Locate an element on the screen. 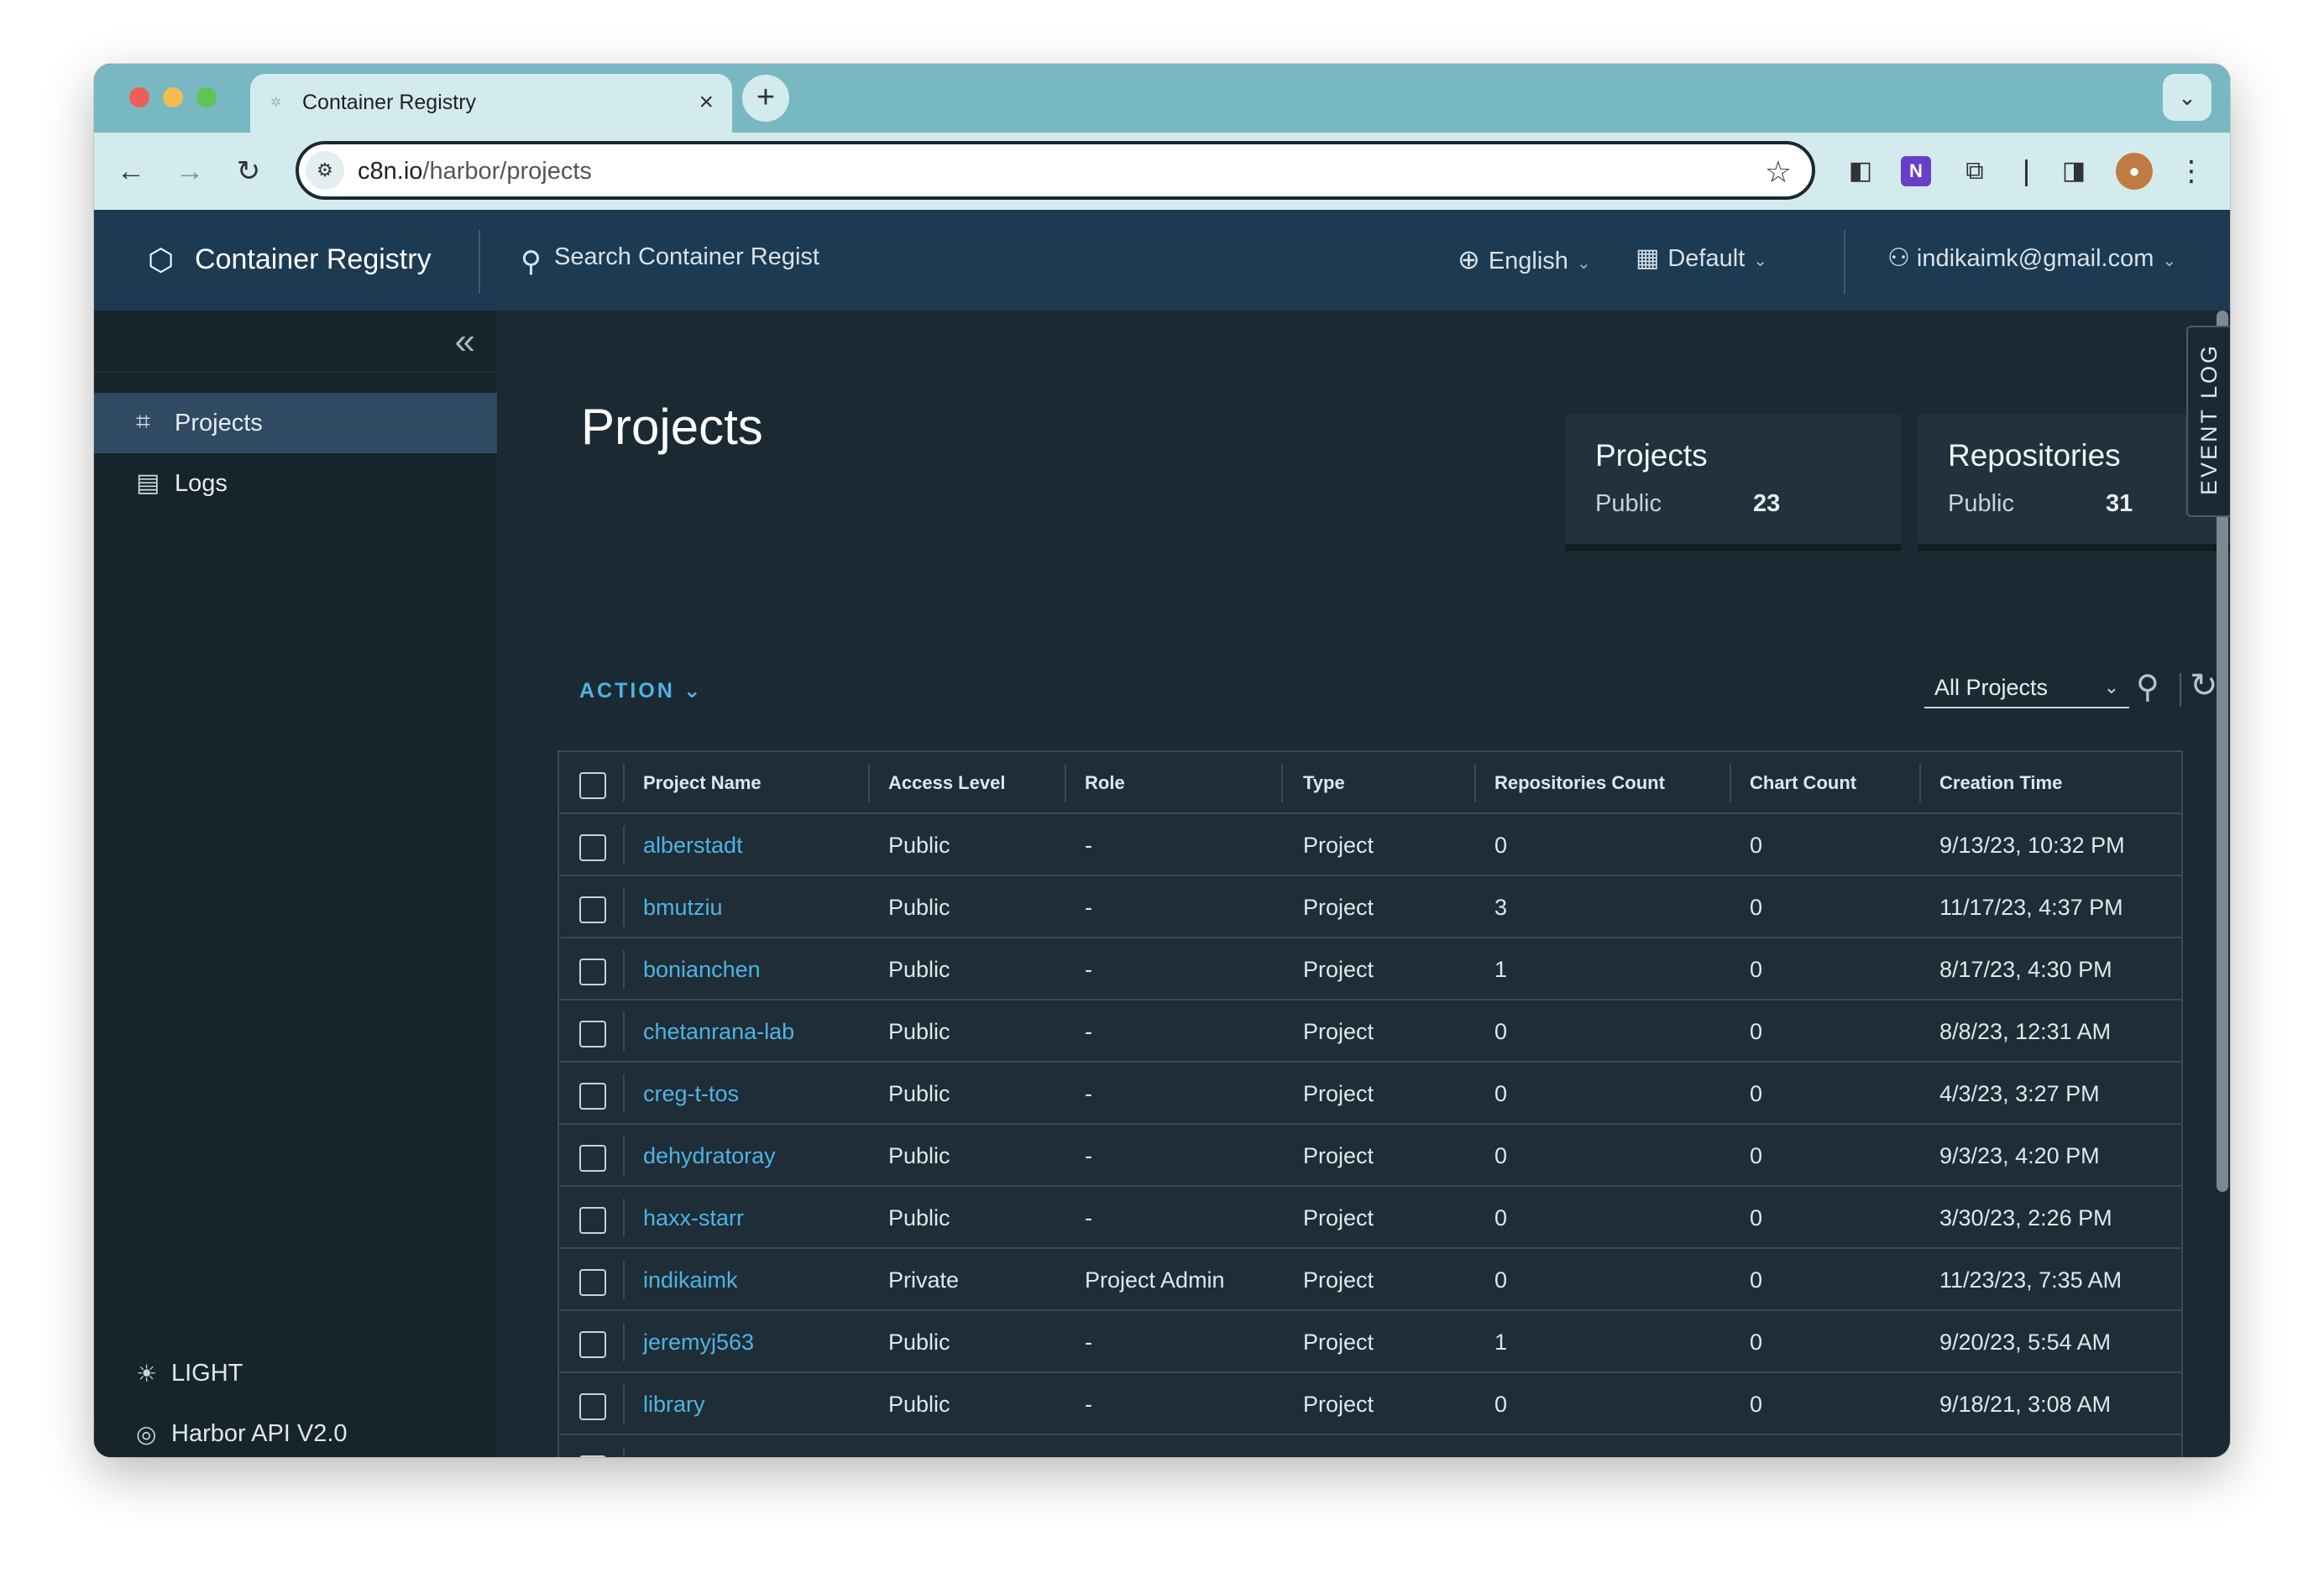  close-window-button is located at coordinates (139, 97).